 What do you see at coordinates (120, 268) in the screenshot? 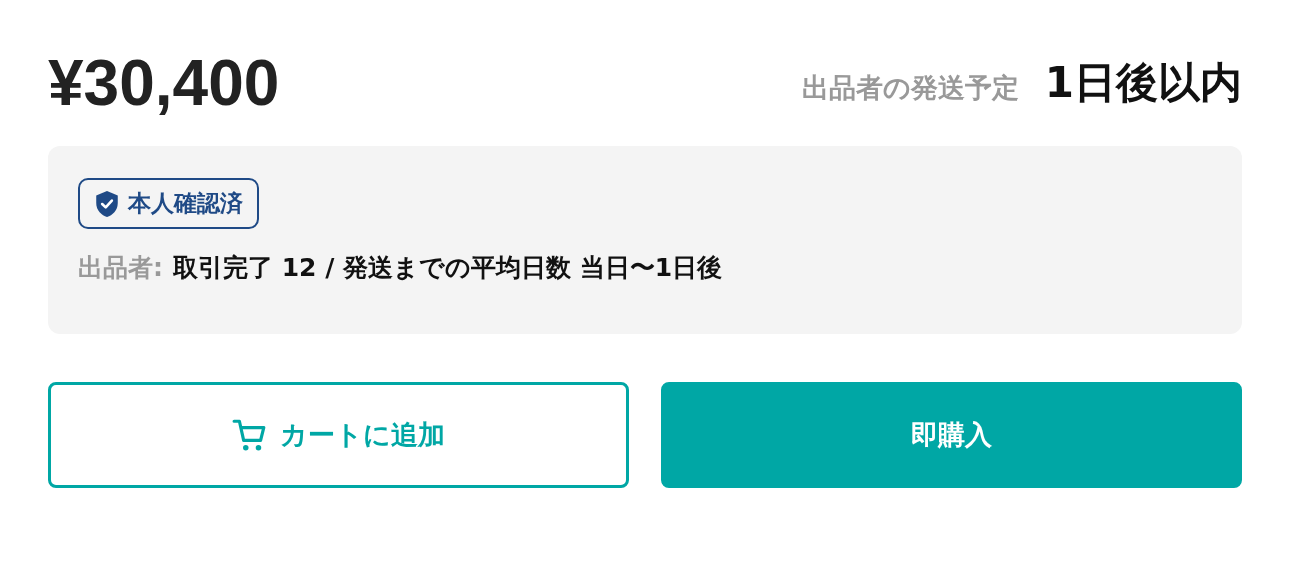
I see `seller-label: 出品者:` at bounding box center [120, 268].